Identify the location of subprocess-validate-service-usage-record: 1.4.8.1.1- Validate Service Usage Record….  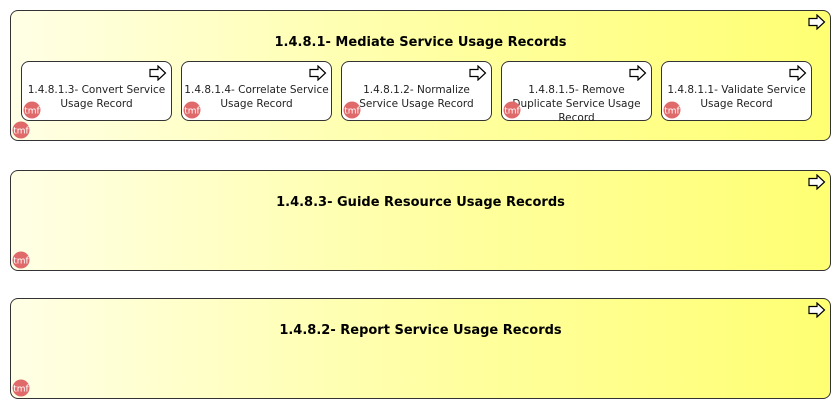
(736, 91).